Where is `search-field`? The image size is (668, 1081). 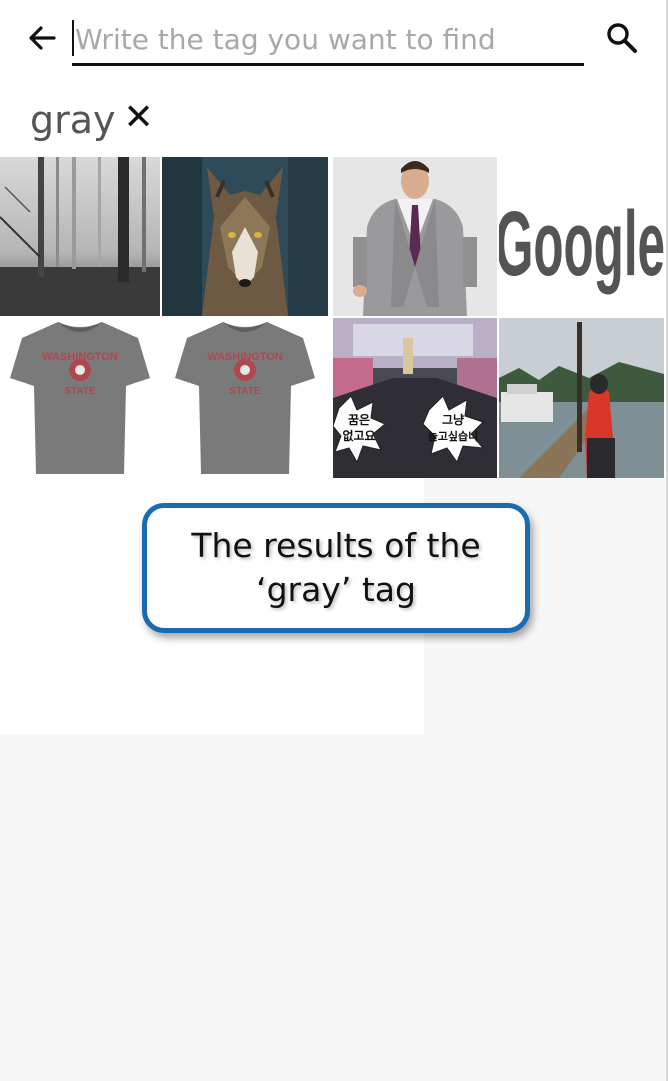 search-field is located at coordinates (328, 40).